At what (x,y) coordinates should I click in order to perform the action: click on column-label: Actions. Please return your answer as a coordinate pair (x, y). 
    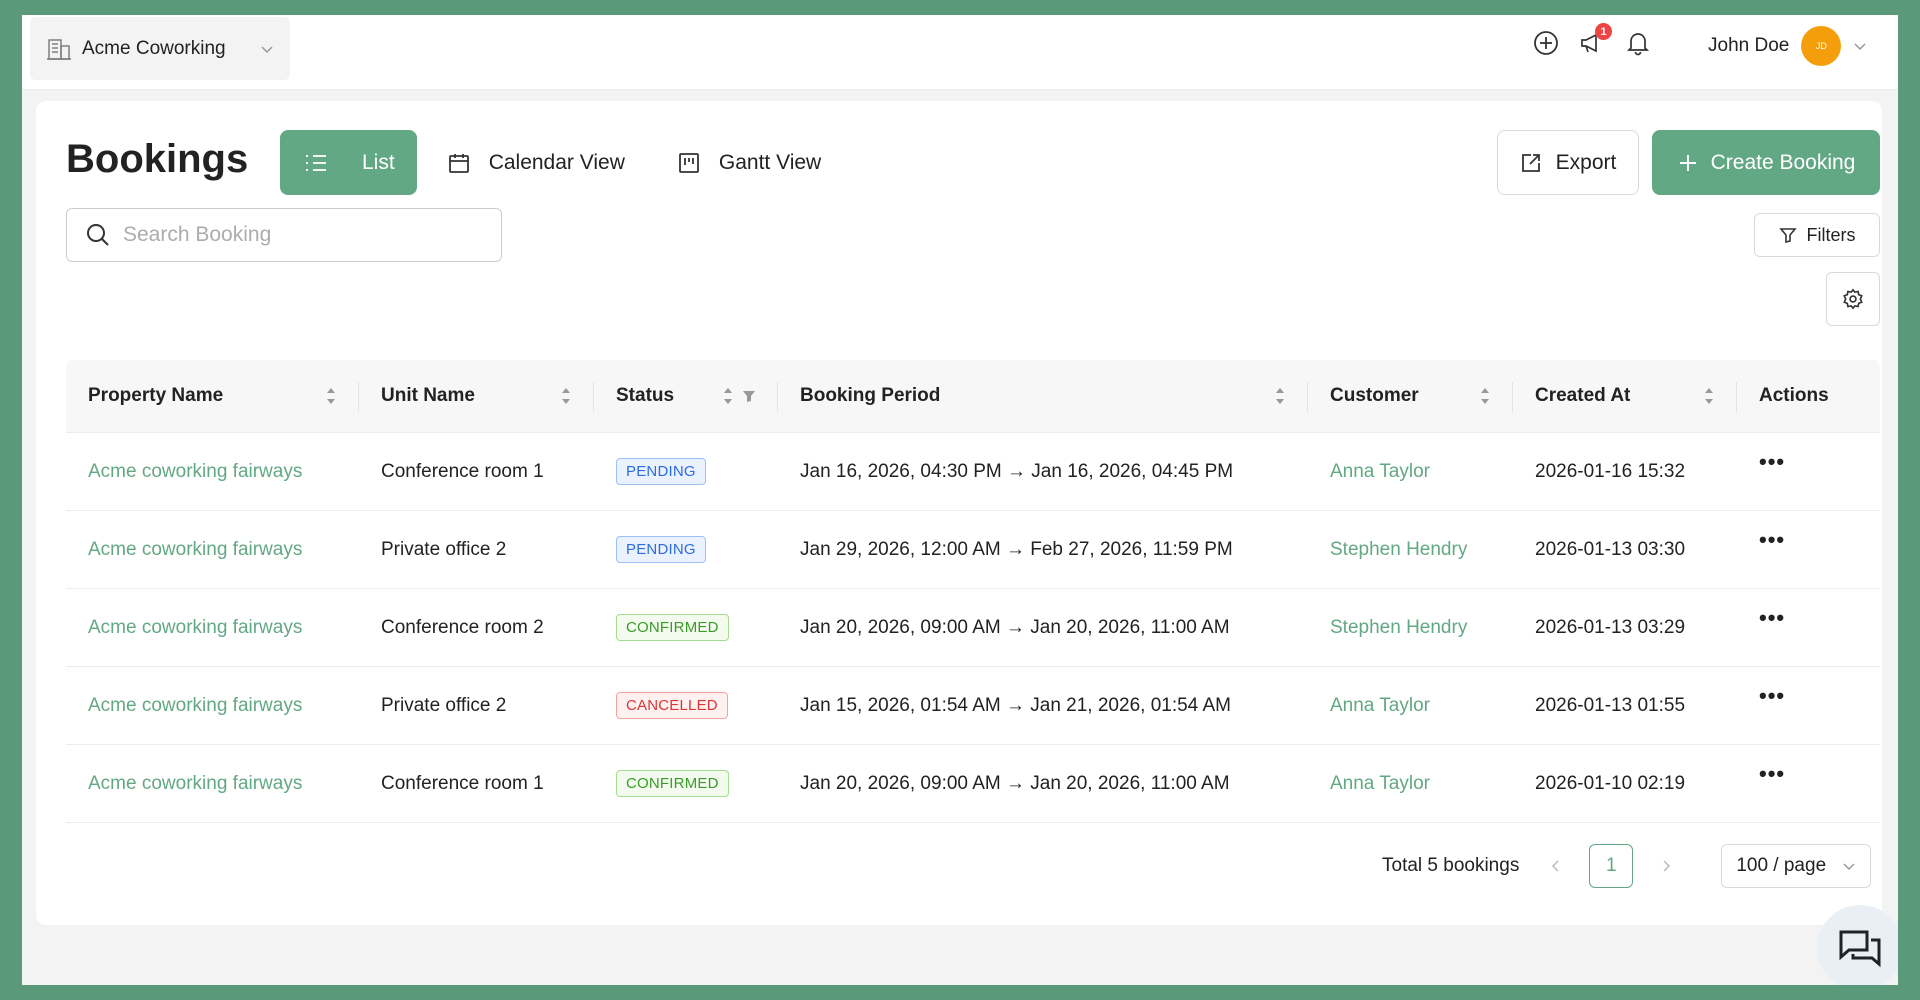
    Looking at the image, I should click on (1794, 395).